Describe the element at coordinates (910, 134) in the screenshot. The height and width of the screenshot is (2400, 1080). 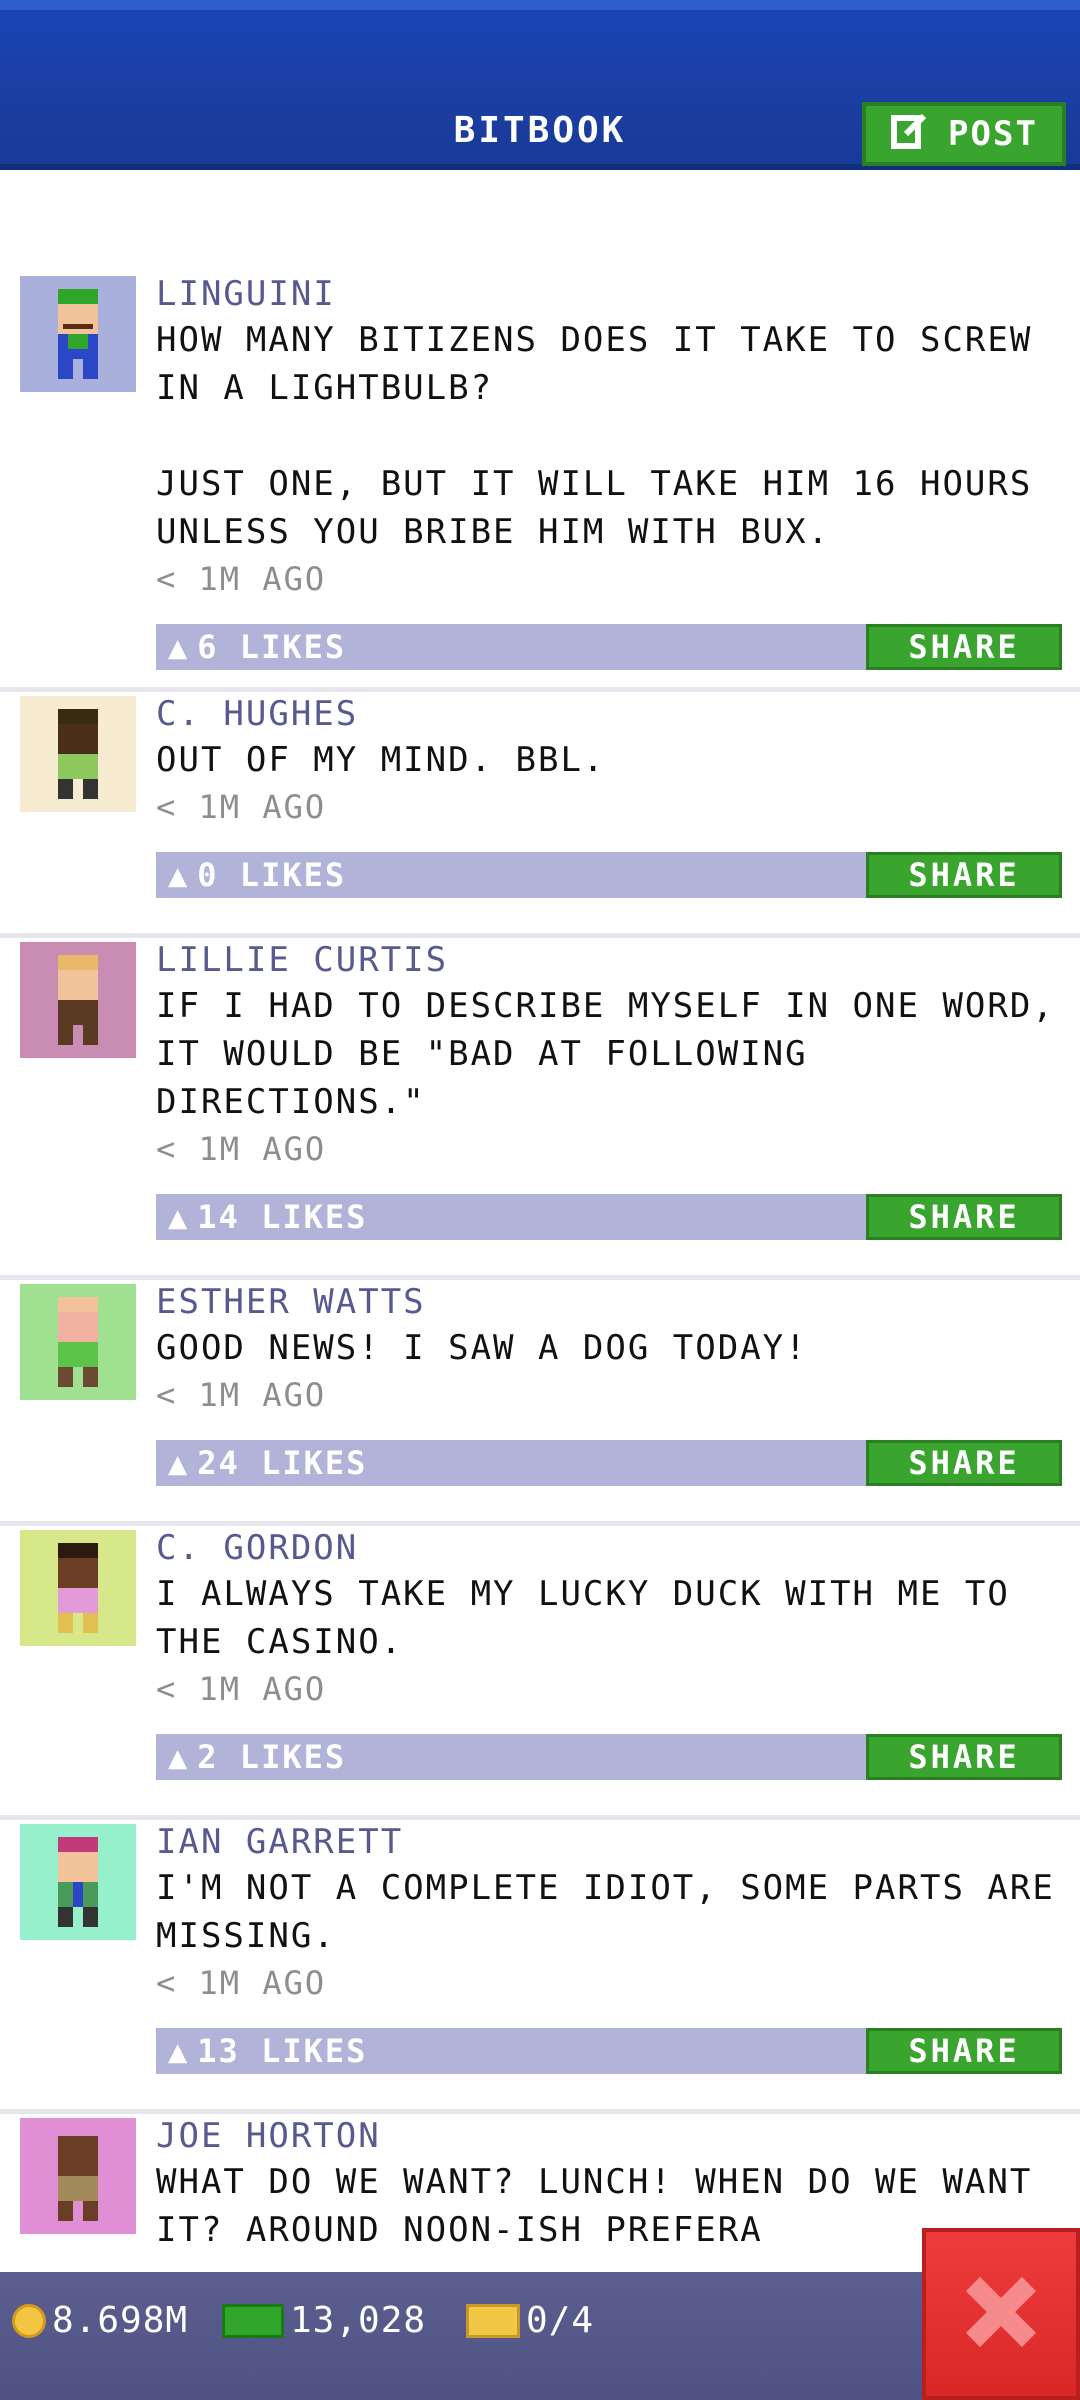
I see `edit-icon` at that location.